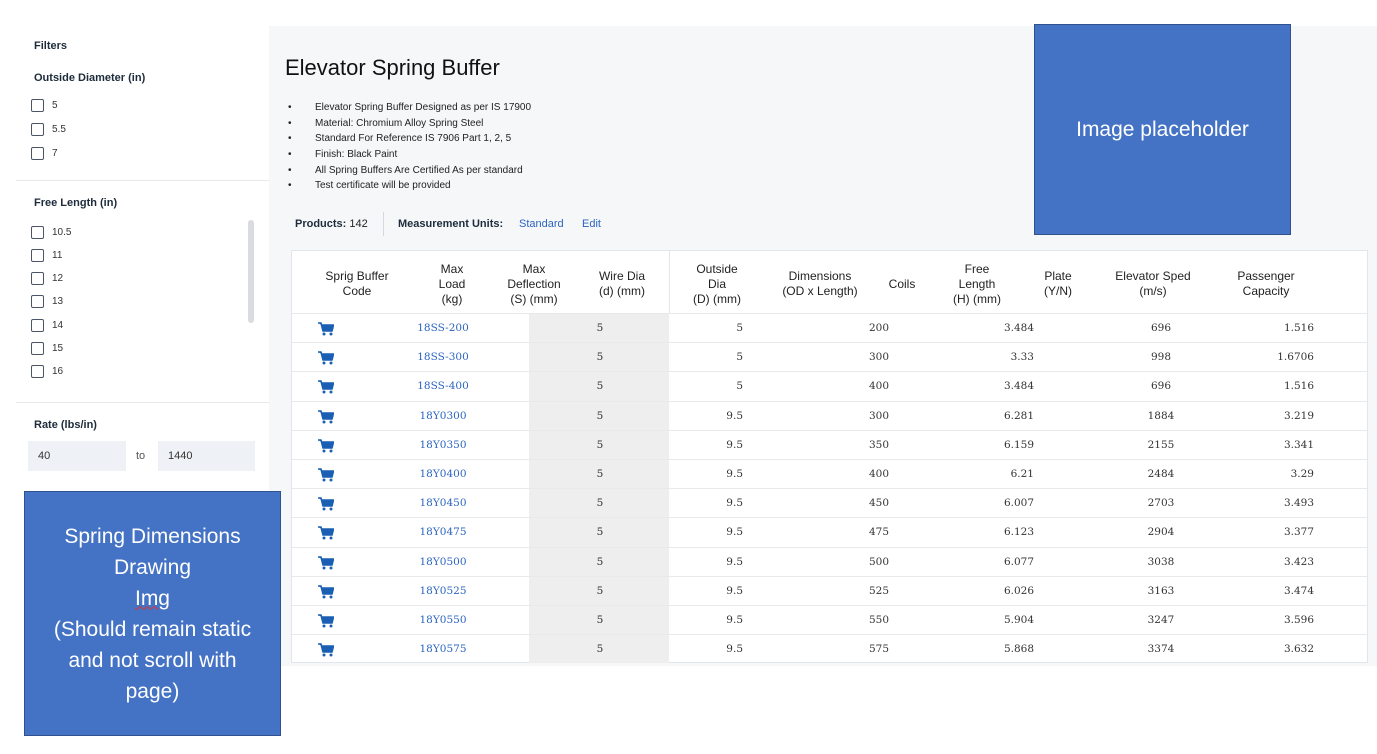  What do you see at coordinates (1018, 561) in the screenshot?
I see `free-length-cell: 6.077` at bounding box center [1018, 561].